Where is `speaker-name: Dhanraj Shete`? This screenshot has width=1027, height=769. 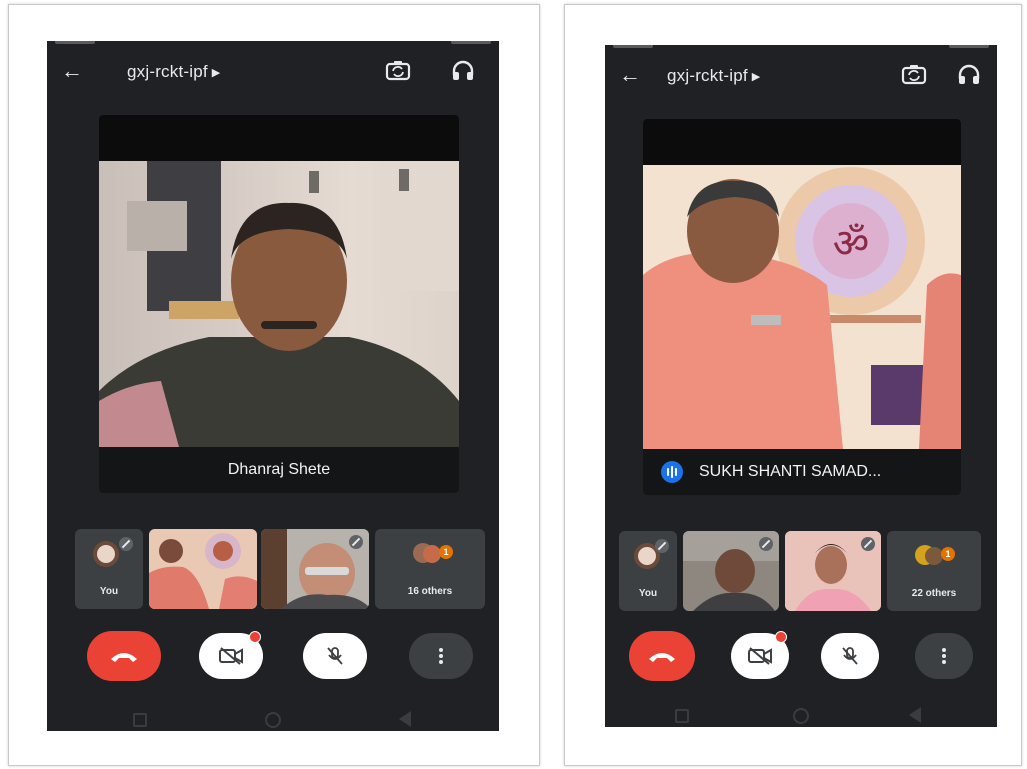 speaker-name: Dhanraj Shete is located at coordinates (279, 469).